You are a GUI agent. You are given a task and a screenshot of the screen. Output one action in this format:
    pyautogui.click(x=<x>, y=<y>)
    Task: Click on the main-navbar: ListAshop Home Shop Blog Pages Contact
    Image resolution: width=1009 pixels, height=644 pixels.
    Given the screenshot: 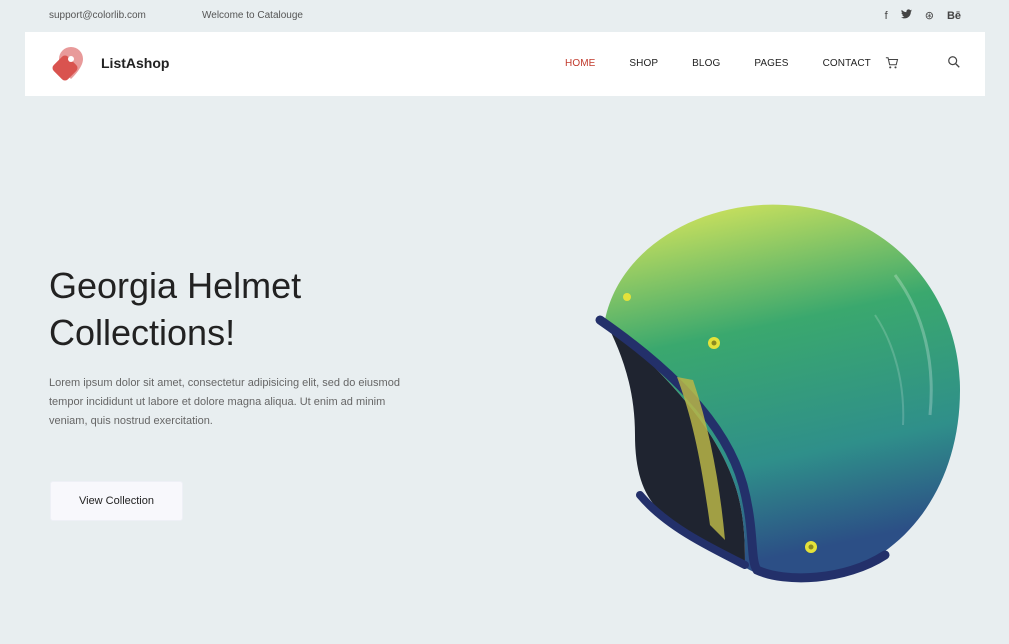 What is the action you would take?
    pyautogui.click(x=505, y=64)
    